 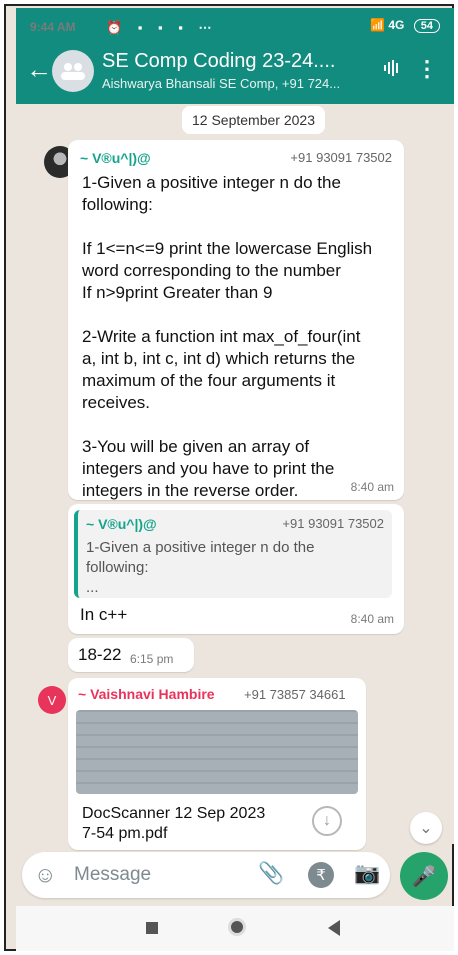 I want to click on document-thumbnail, so click(x=217, y=752).